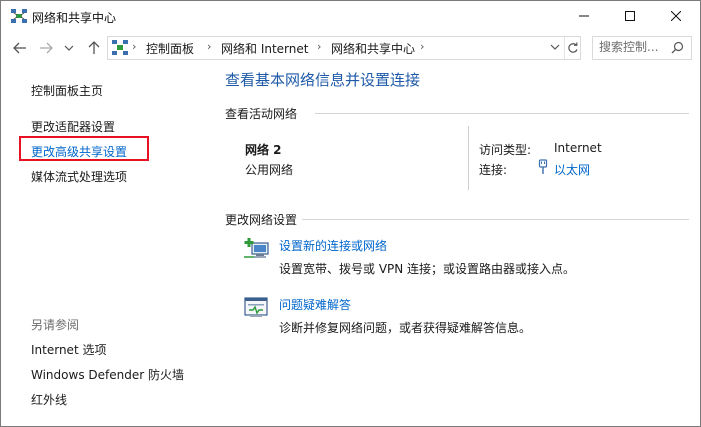 This screenshot has height=427, width=701. I want to click on search-icon, so click(677, 49).